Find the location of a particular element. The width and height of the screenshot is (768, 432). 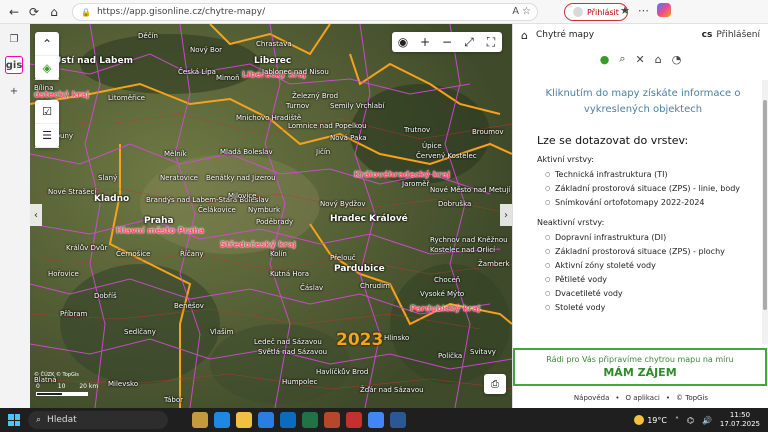

map-place-label: Žďár nad Sázavou is located at coordinates (392, 390).